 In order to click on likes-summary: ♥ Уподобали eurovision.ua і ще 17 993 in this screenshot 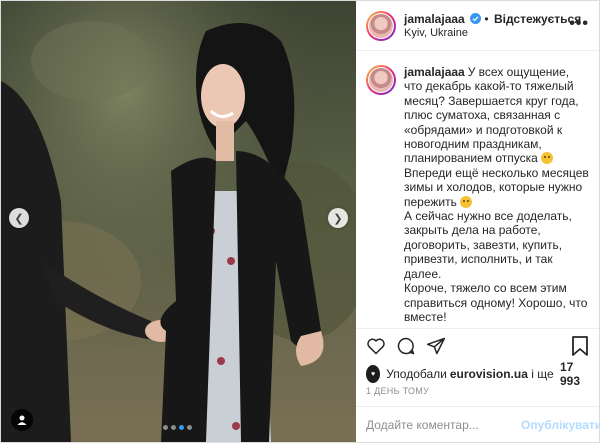, I will do `click(477, 374)`.